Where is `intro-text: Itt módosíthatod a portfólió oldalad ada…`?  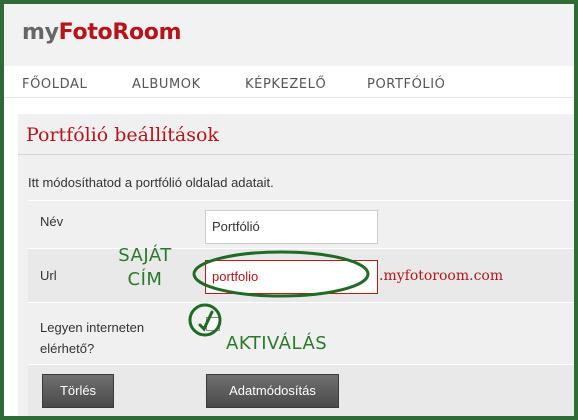 intro-text: Itt módosíthatod a portfólió oldalad ada… is located at coordinates (151, 182).